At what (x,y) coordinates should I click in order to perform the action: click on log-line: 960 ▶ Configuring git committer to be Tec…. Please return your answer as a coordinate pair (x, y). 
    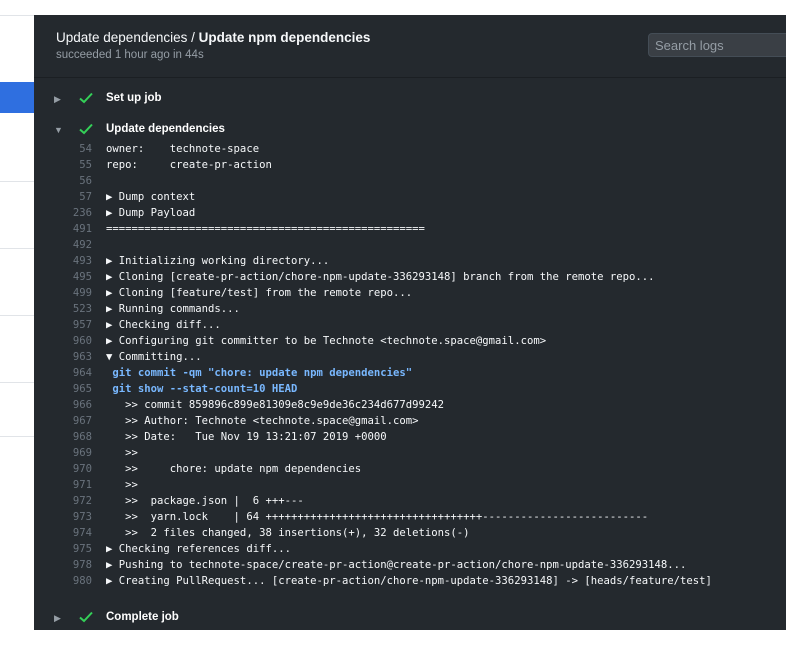
    Looking at the image, I should click on (410, 341).